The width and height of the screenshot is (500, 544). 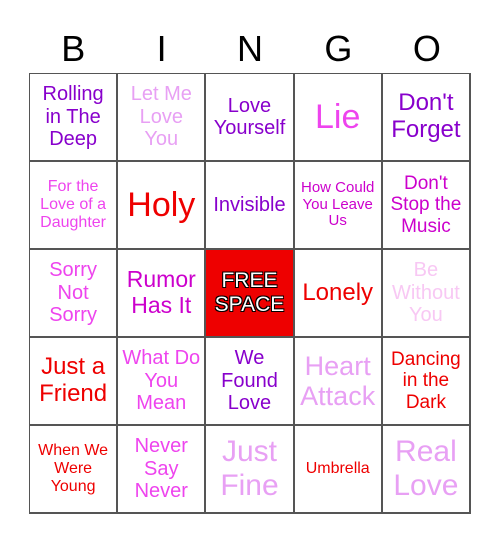 I want to click on bingo-cell: Lie, so click(x=338, y=118).